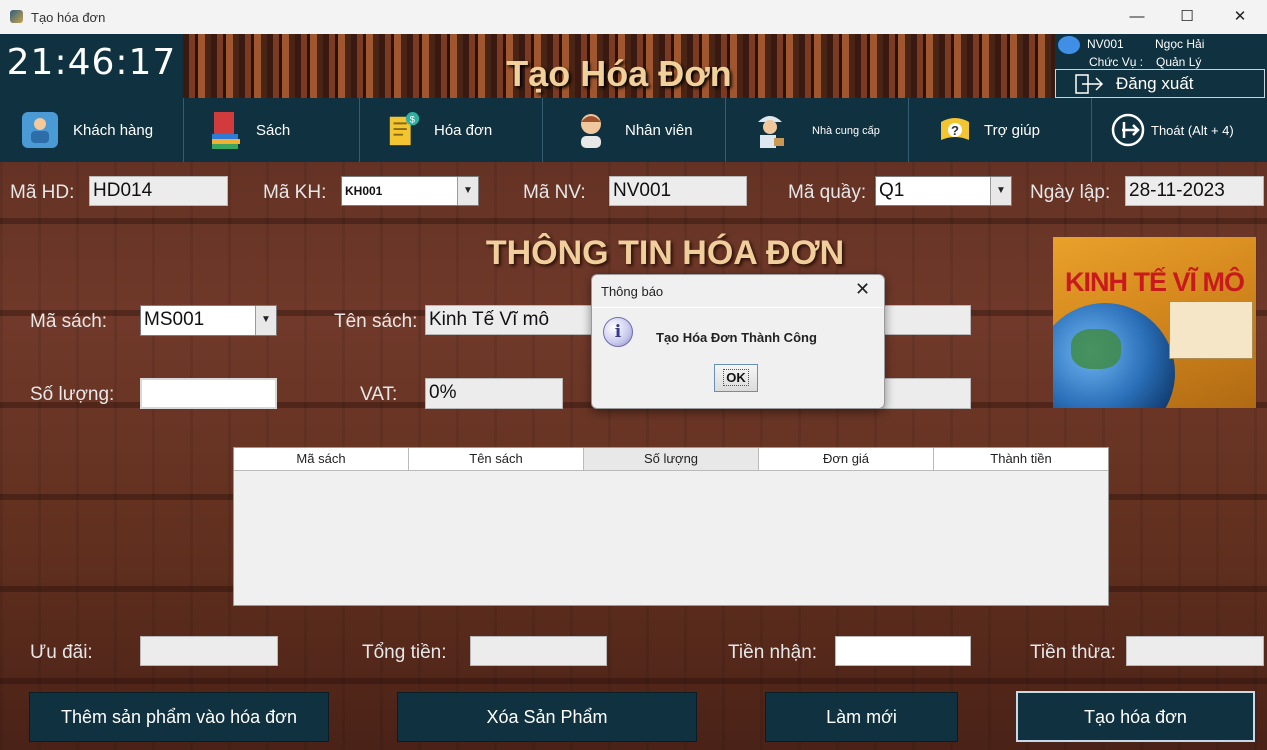  What do you see at coordinates (1240, 17) in the screenshot?
I see `close-window-button: ✕` at bounding box center [1240, 17].